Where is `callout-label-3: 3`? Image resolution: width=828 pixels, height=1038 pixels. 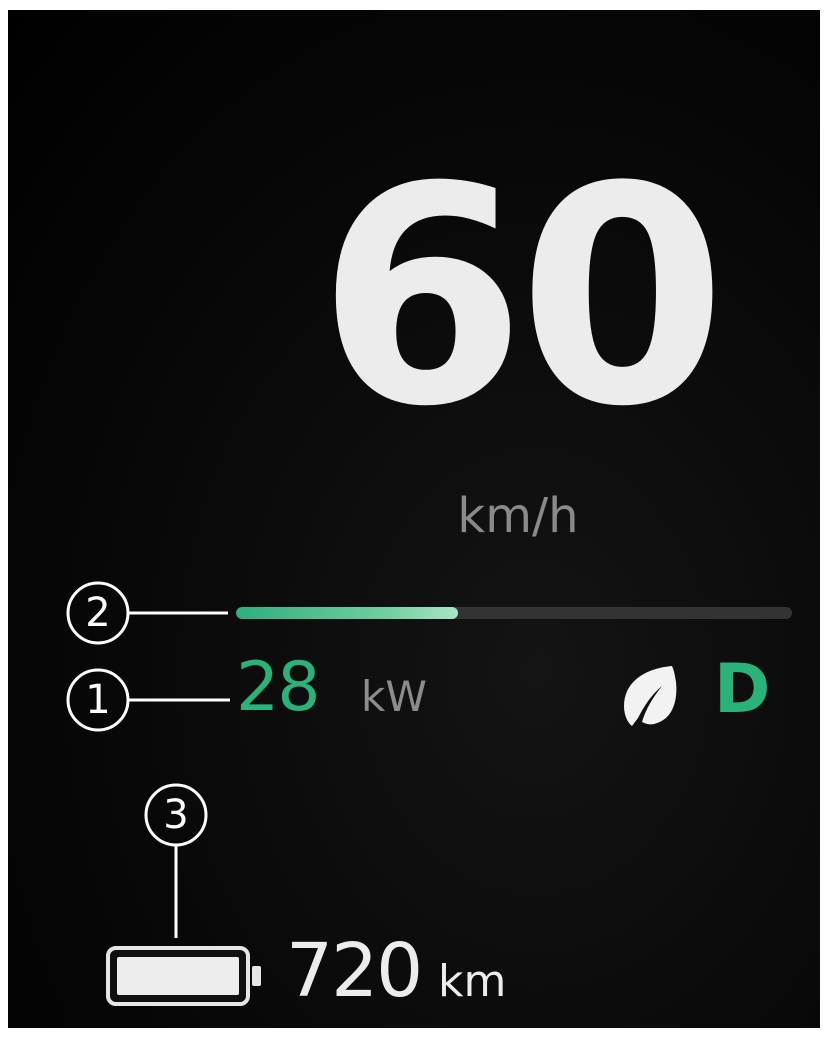 callout-label-3: 3 is located at coordinates (176, 815).